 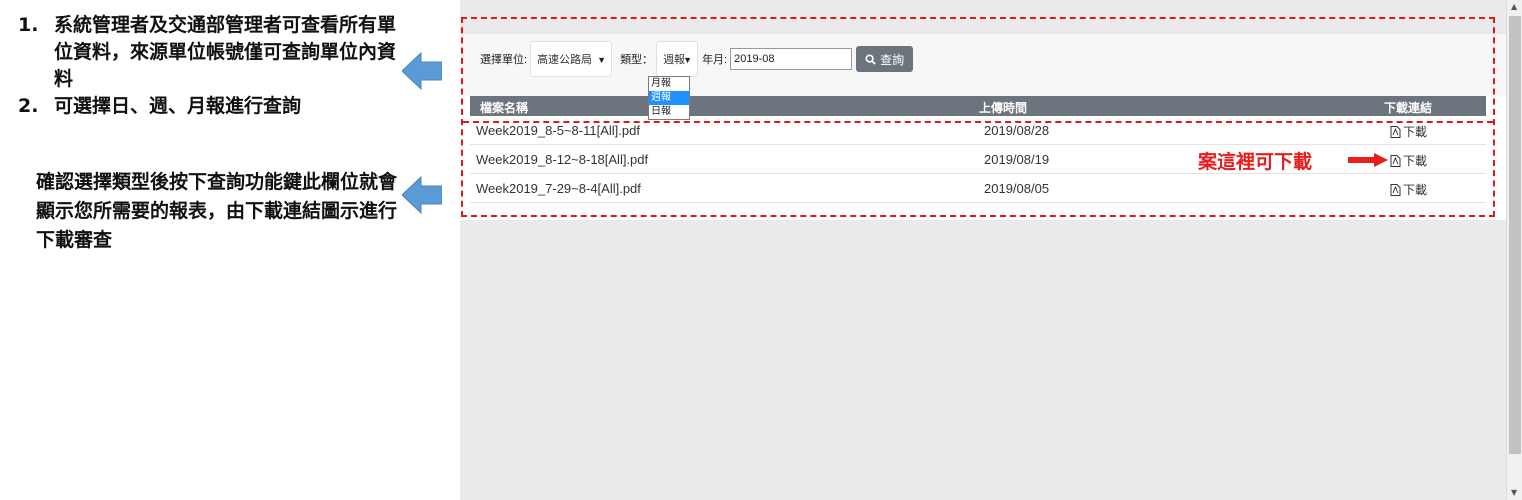 What do you see at coordinates (1017, 188) in the screenshot?
I see `upload-time: 2019/08/05` at bounding box center [1017, 188].